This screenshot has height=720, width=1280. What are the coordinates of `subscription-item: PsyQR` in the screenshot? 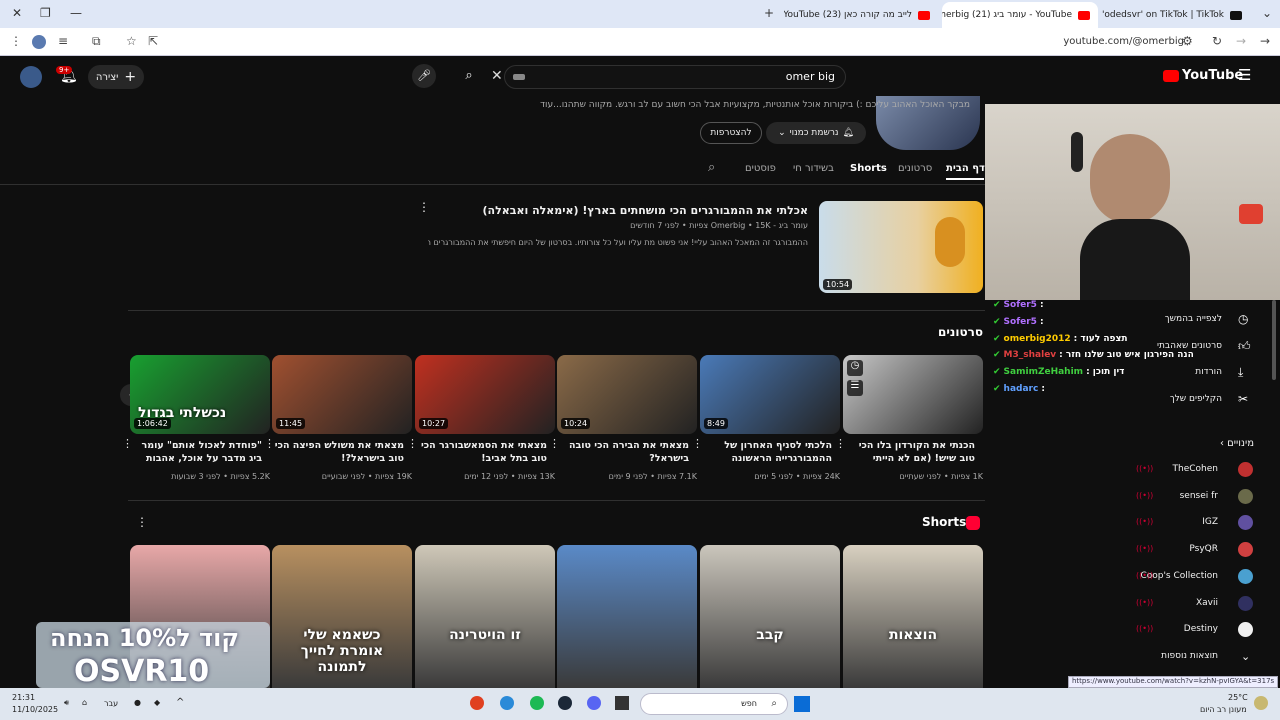 It's located at (1203, 549).